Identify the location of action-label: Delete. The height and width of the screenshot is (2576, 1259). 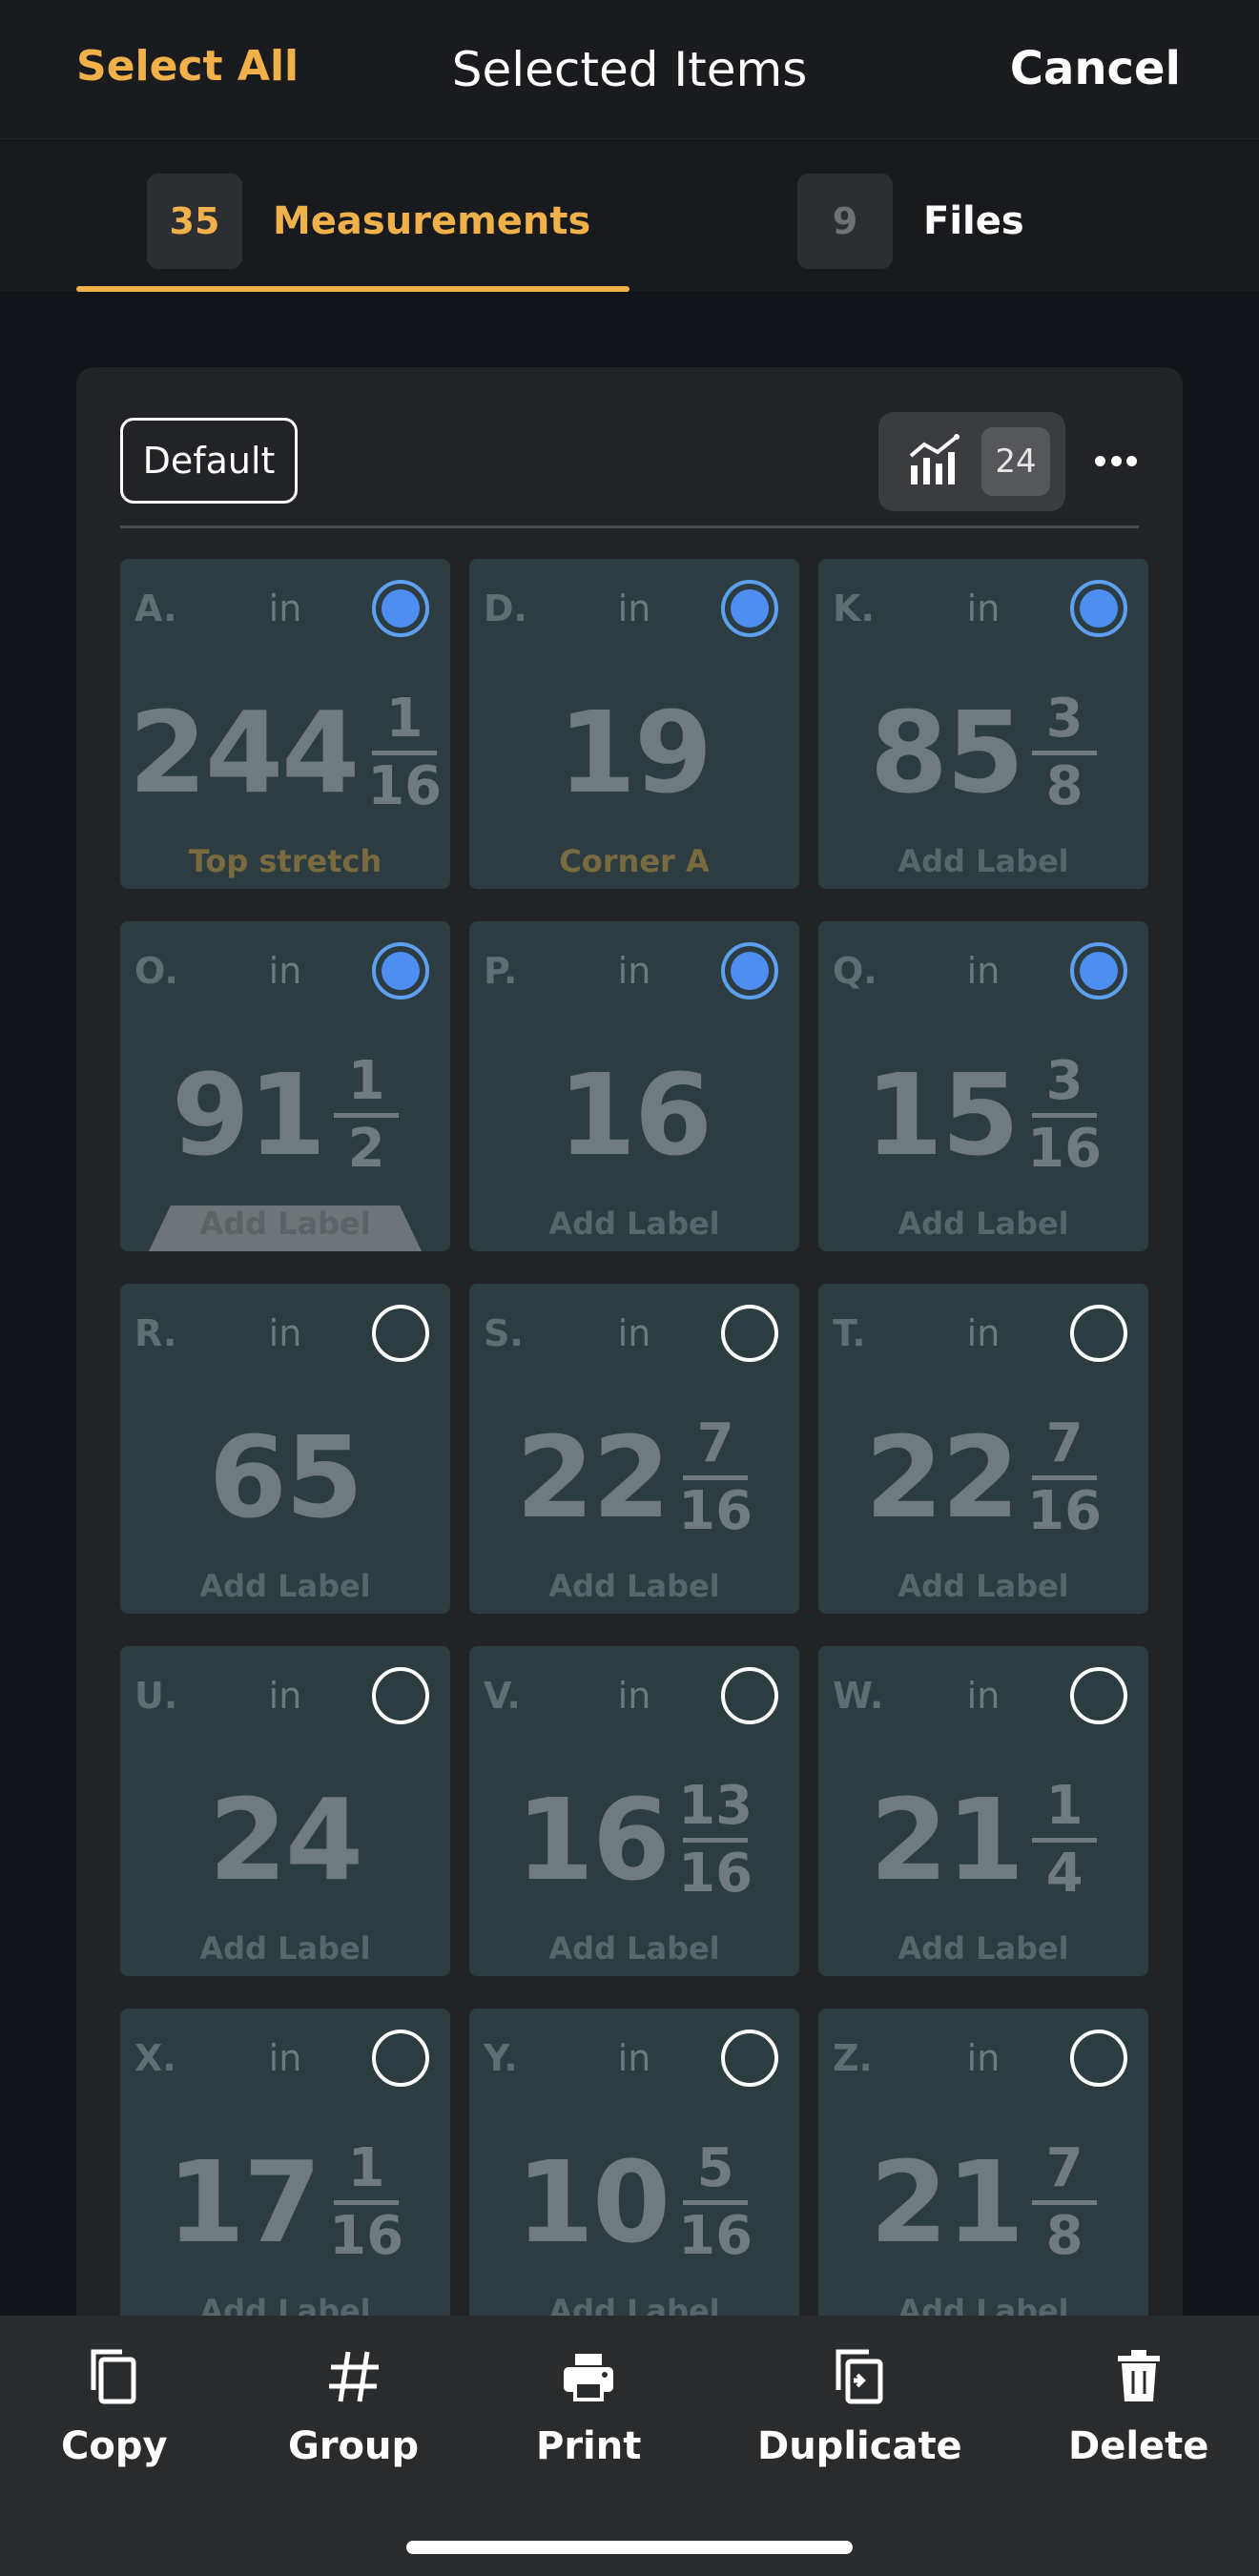
(1138, 2446).